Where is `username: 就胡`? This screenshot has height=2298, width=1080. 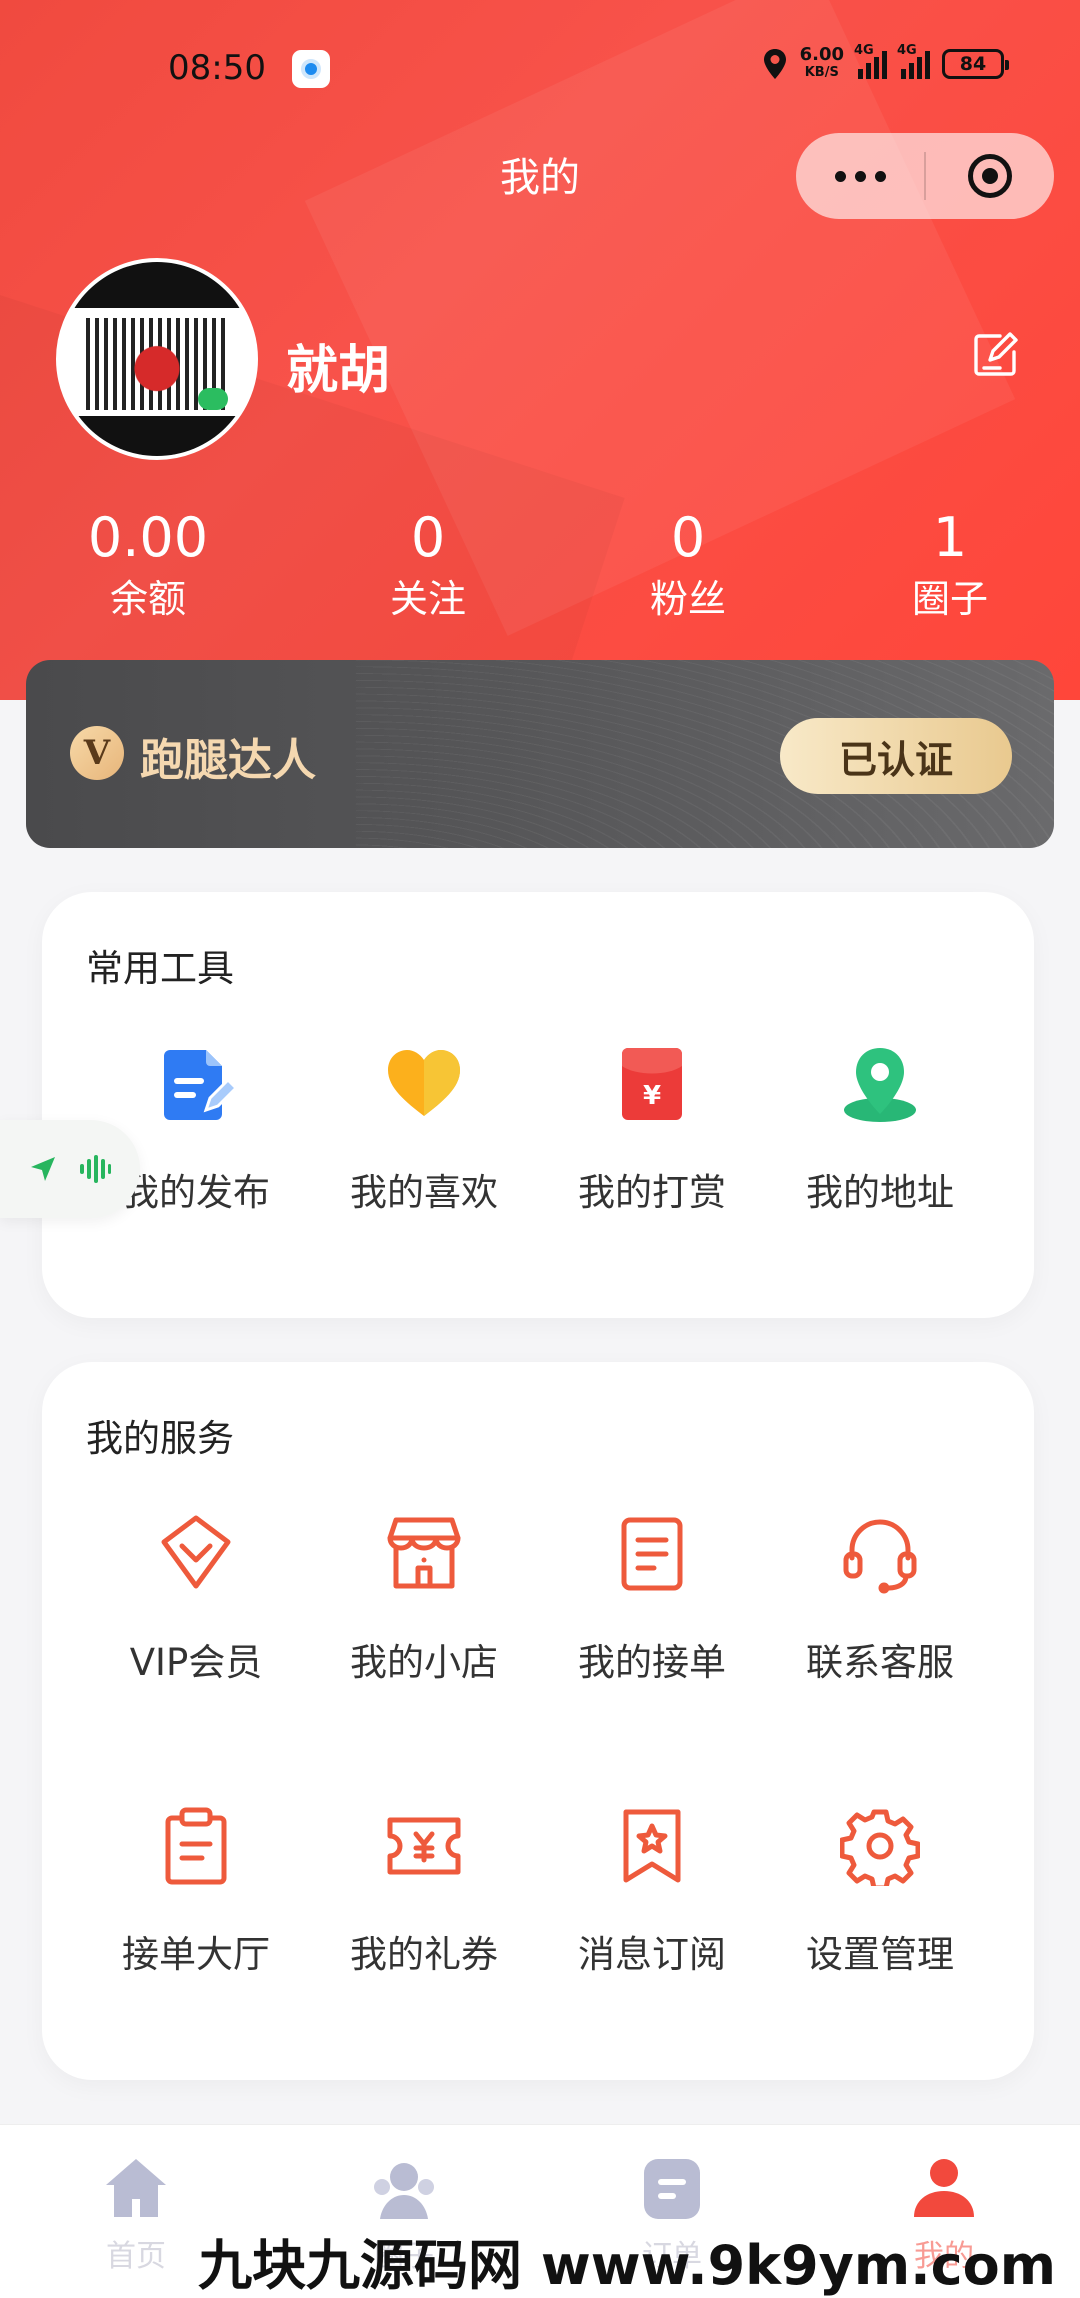
username: 就胡 is located at coordinates (338, 371).